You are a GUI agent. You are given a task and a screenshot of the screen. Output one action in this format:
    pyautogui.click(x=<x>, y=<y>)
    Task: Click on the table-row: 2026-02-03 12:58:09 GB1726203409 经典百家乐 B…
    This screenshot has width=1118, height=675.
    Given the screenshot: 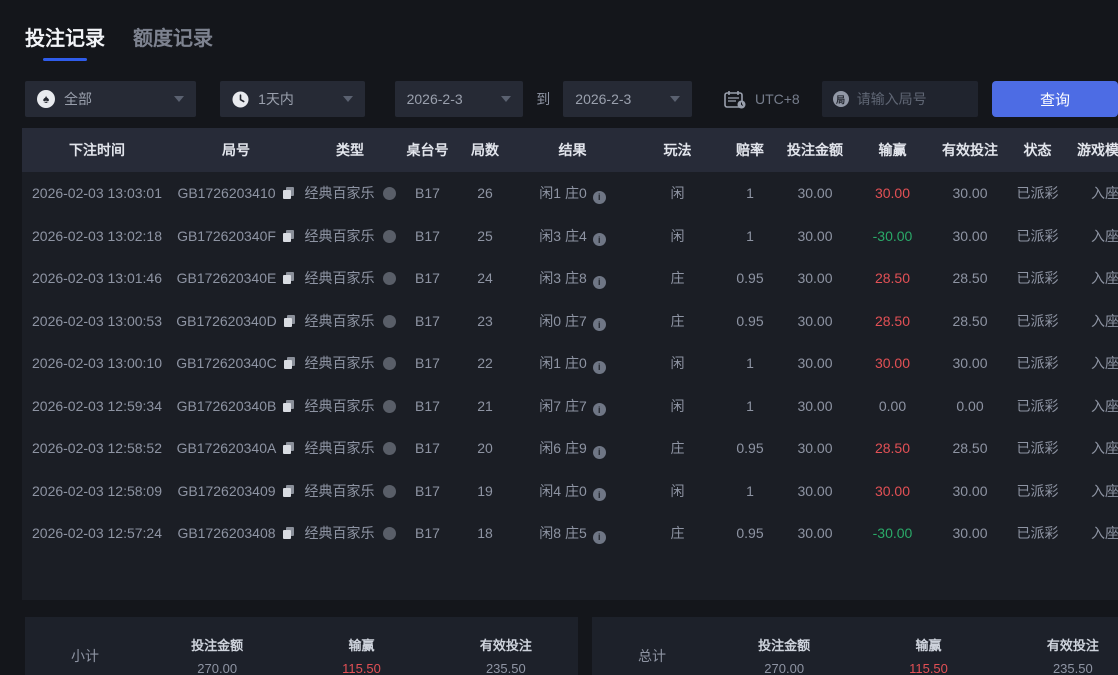 What is the action you would take?
    pyautogui.click(x=570, y=491)
    